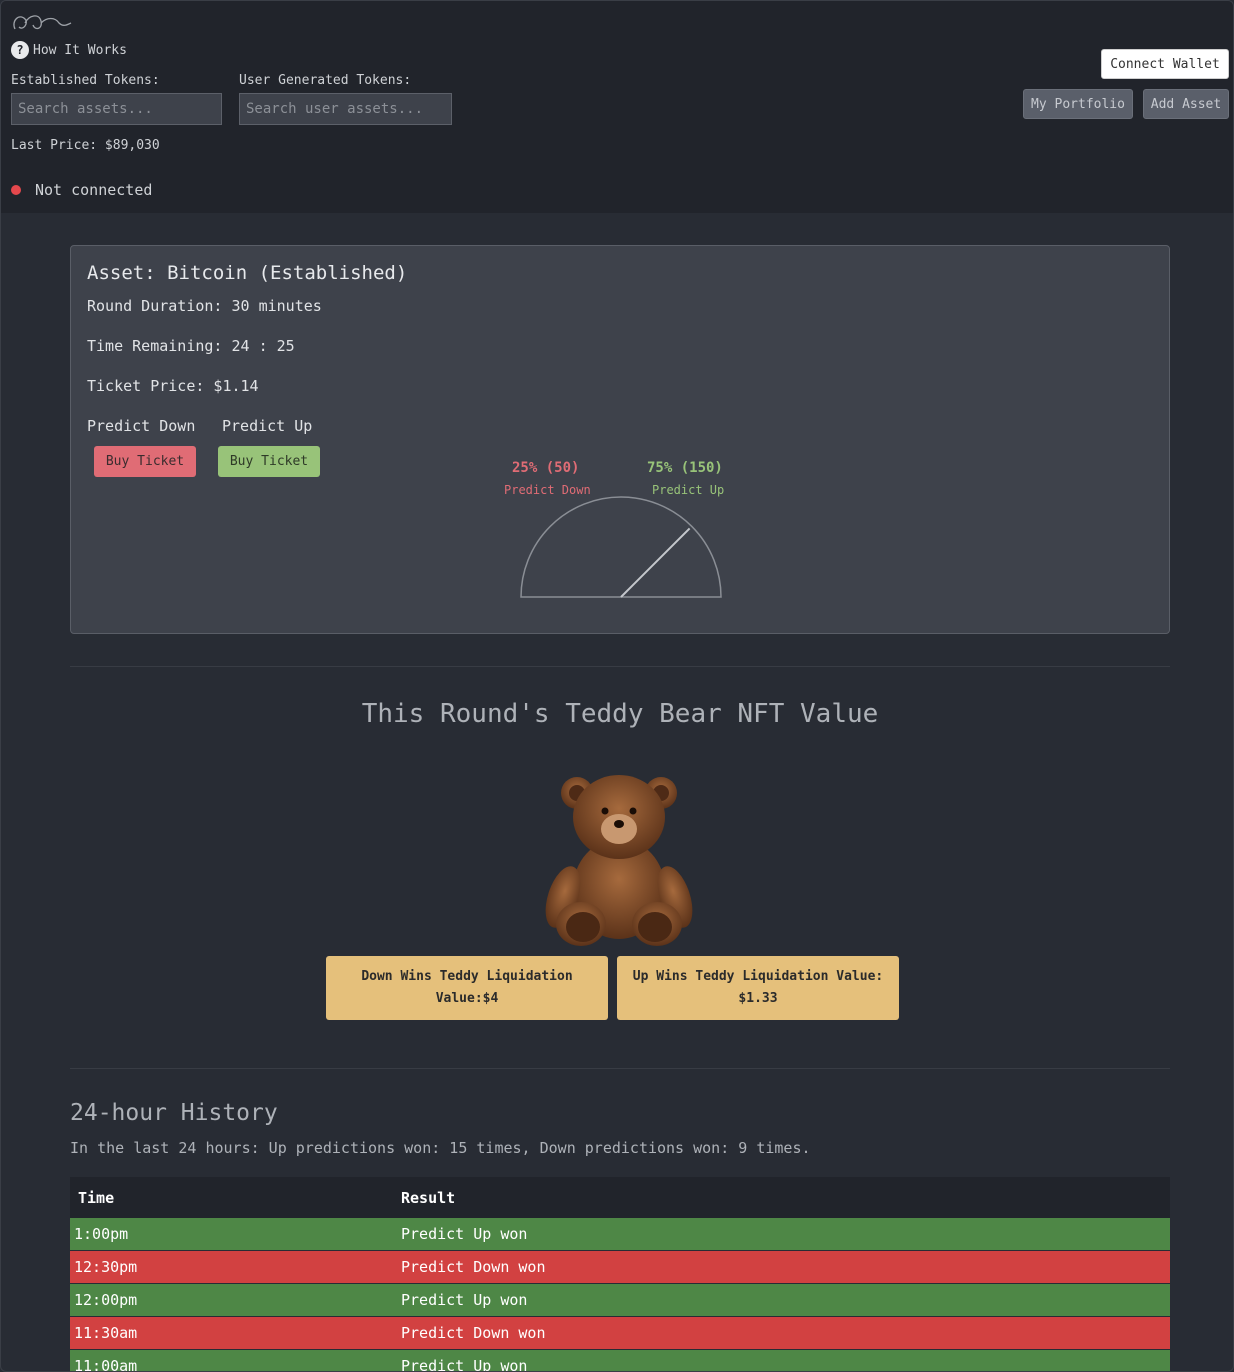 This screenshot has height=1372, width=1234. What do you see at coordinates (204, 306) in the screenshot?
I see `round-duration: Round Duration: 30 minutes` at bounding box center [204, 306].